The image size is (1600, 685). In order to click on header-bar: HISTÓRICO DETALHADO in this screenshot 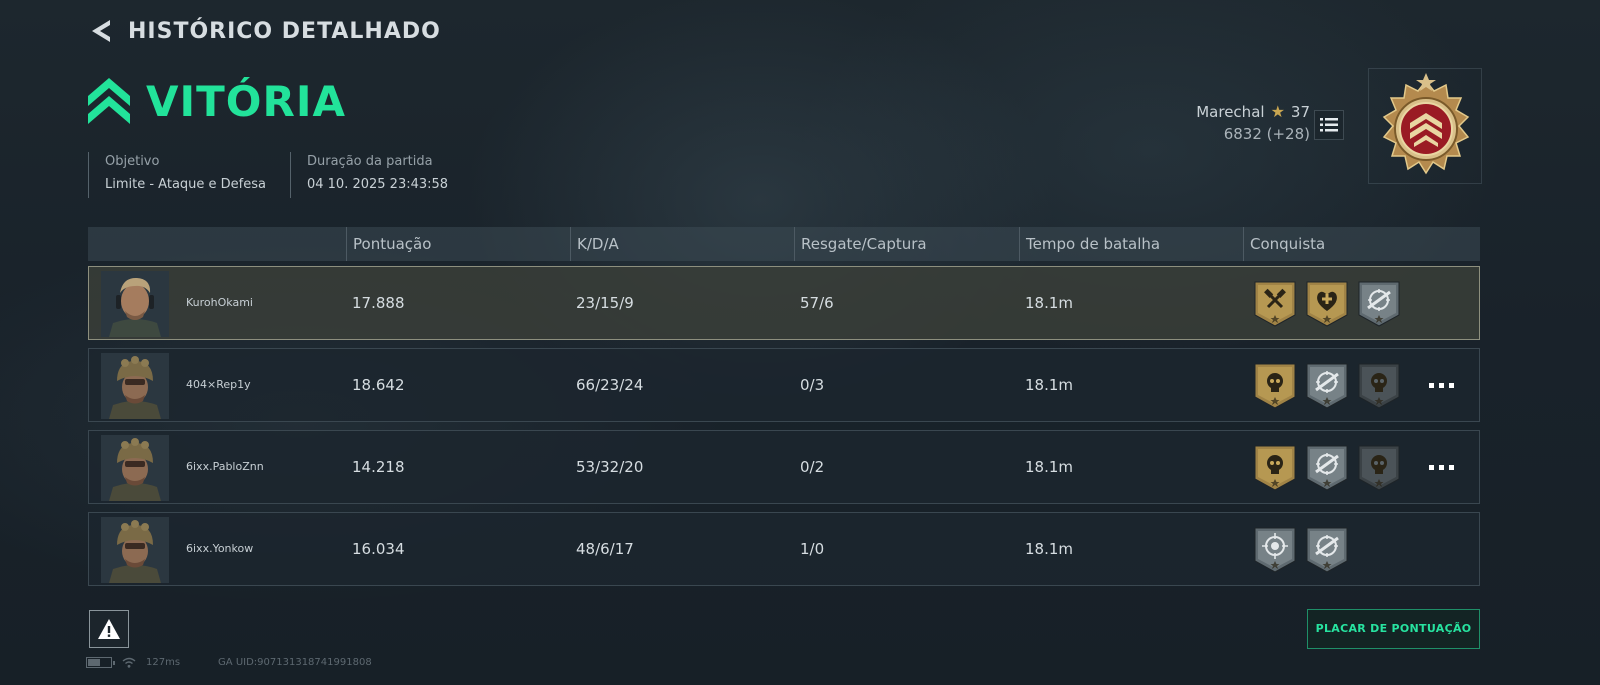, I will do `click(264, 31)`.